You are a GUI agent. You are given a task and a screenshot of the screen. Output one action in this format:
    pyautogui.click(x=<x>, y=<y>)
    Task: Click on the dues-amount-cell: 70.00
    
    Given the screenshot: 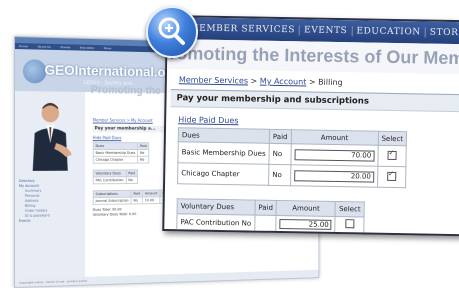 What is the action you would take?
    pyautogui.click(x=334, y=155)
    